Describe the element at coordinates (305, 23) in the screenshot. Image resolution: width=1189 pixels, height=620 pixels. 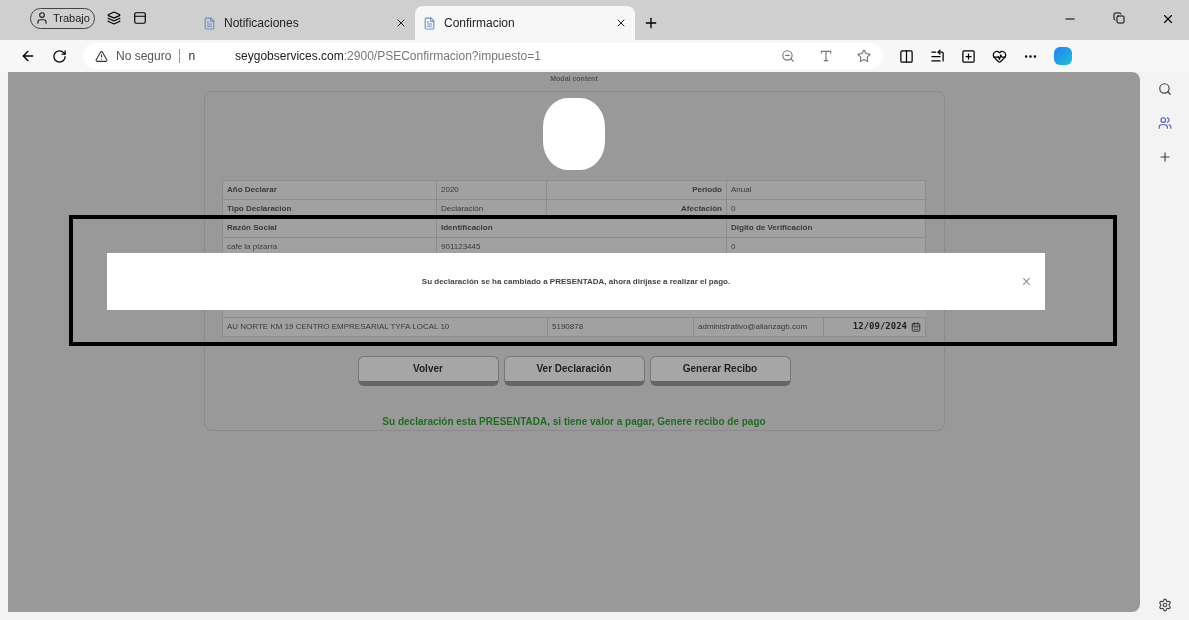
I see `browser-tab: Notificaciones` at that location.